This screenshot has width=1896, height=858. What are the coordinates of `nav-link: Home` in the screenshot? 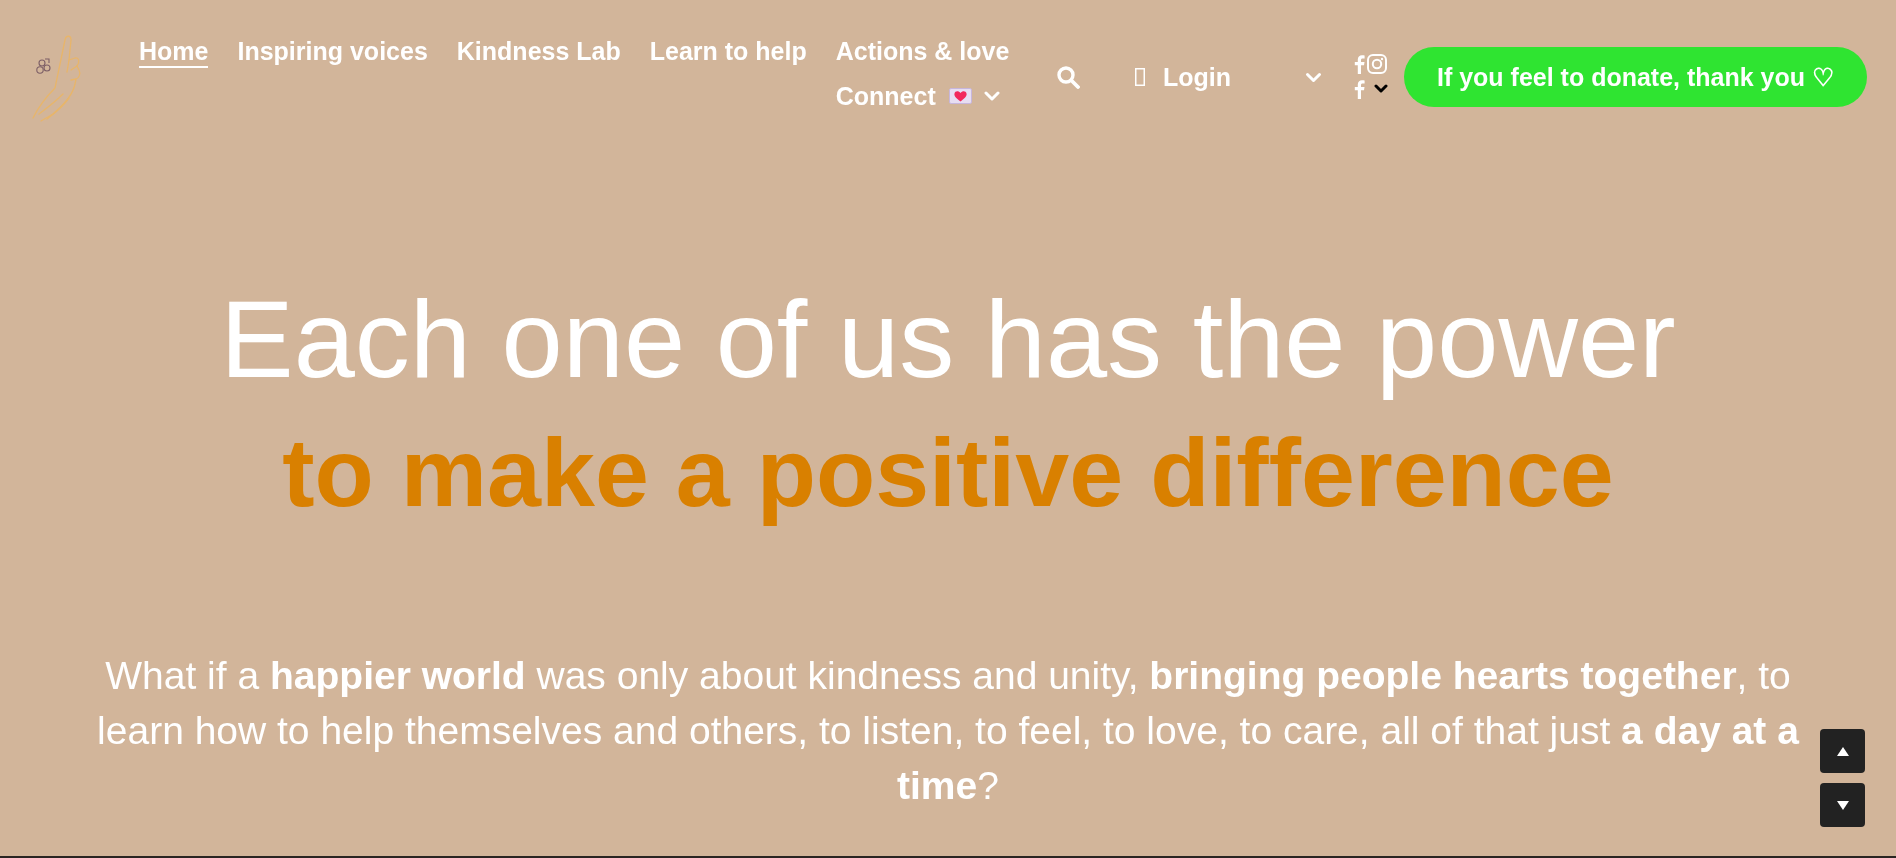 It's located at (174, 52).